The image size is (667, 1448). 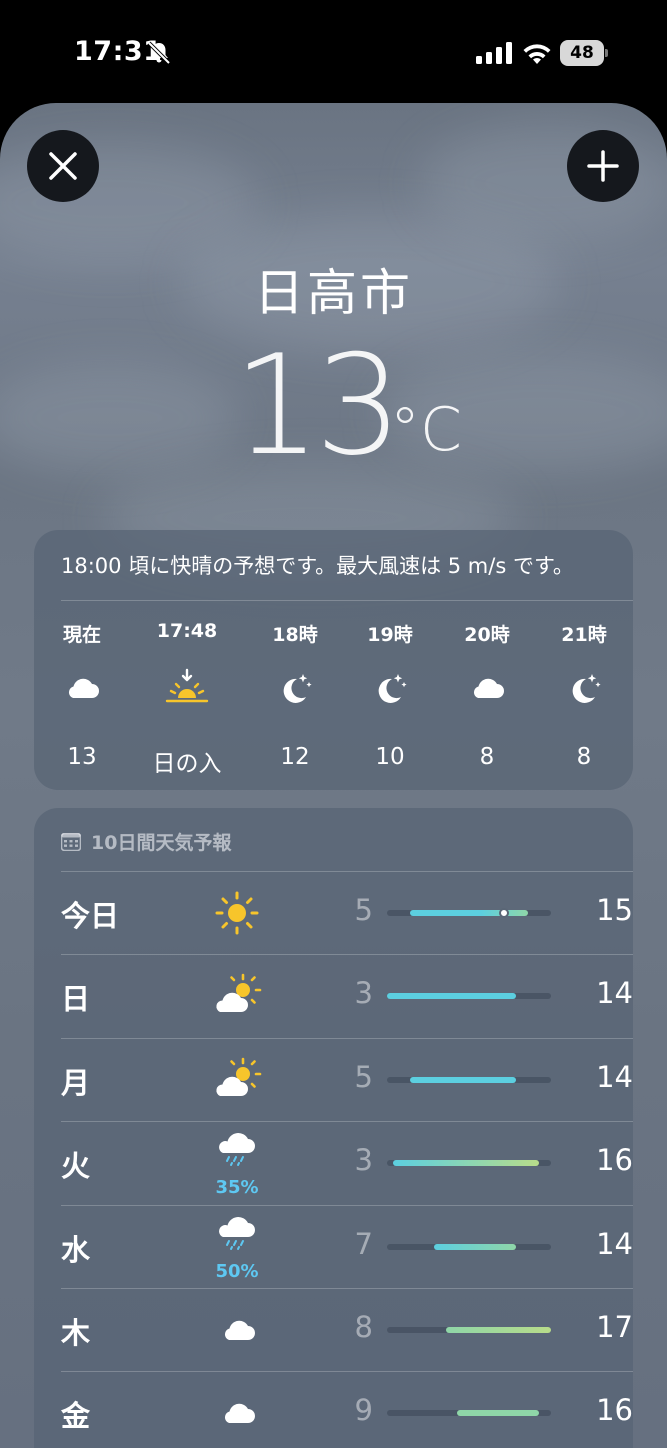 What do you see at coordinates (333, 50) in the screenshot?
I see `status-bar: 17:31 48` at bounding box center [333, 50].